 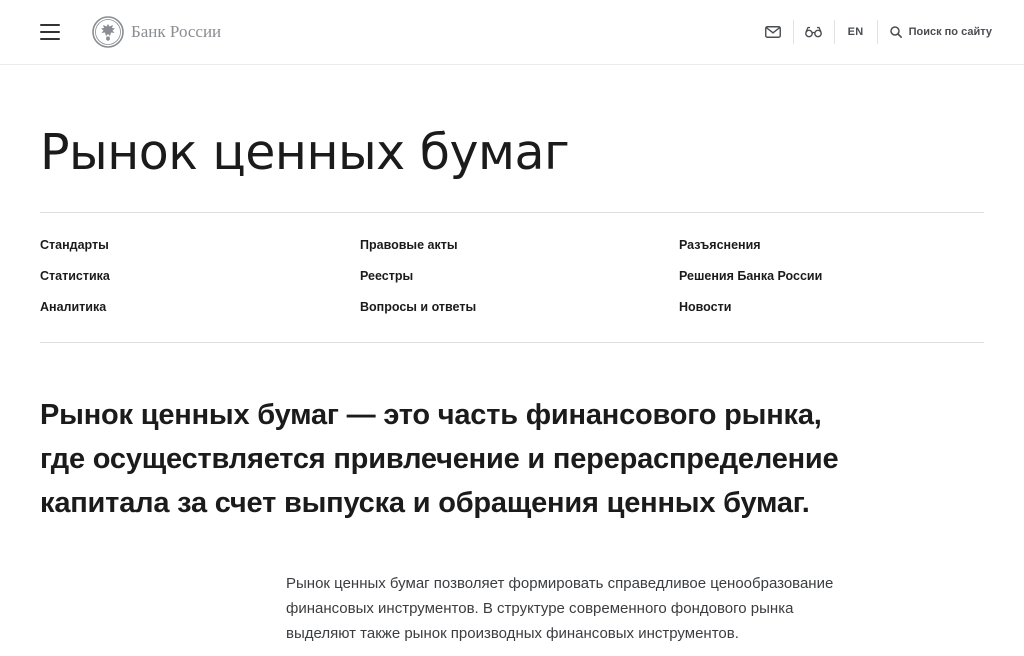 What do you see at coordinates (75, 276) in the screenshot?
I see `nav-link-statistics: Статистика` at bounding box center [75, 276].